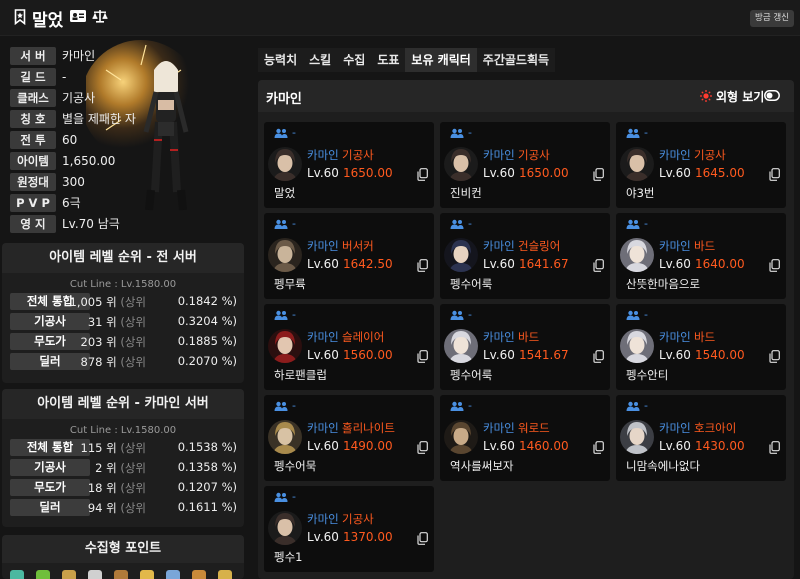 Image resolution: width=800 pixels, height=579 pixels. I want to click on info-label: 원정대, so click(33, 181).